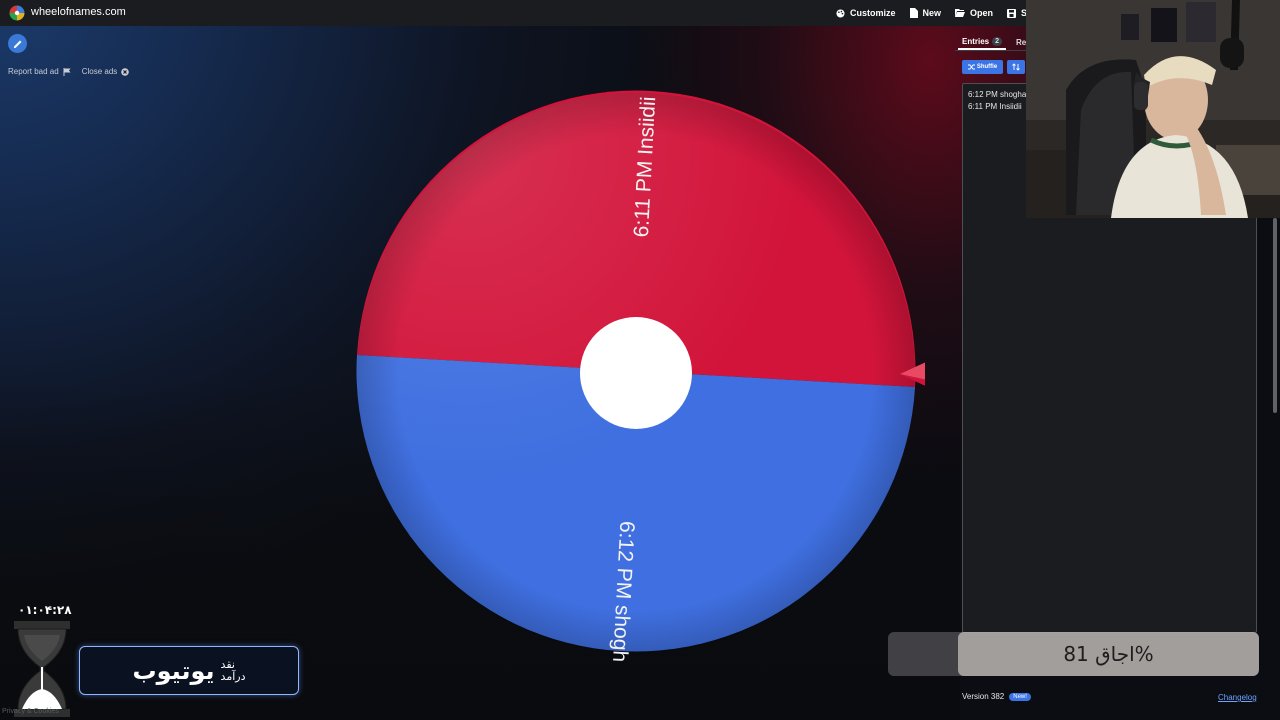  What do you see at coordinates (1275, 315) in the screenshot?
I see `page-scrollbar` at bounding box center [1275, 315].